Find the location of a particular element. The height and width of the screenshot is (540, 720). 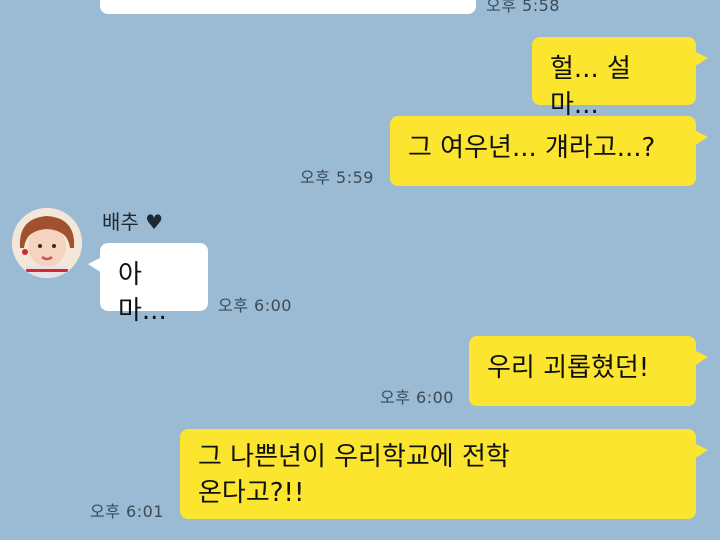

avatar is located at coordinates (47, 243).